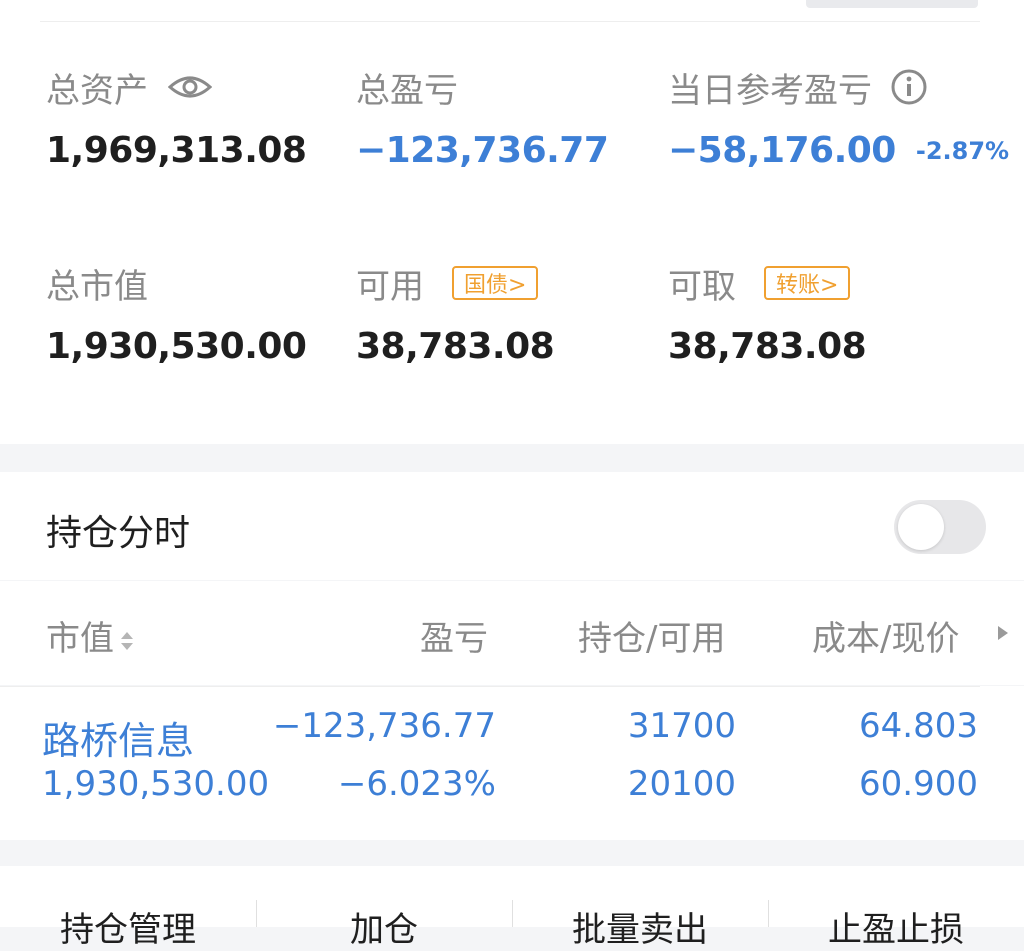 The image size is (1024, 951). What do you see at coordinates (807, 283) in the screenshot?
I see `transfer-link: 转账>` at bounding box center [807, 283].